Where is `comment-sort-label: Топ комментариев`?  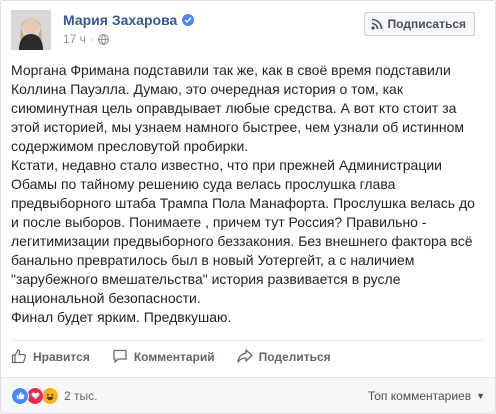
comment-sort-label: Топ комментариев is located at coordinates (419, 395).